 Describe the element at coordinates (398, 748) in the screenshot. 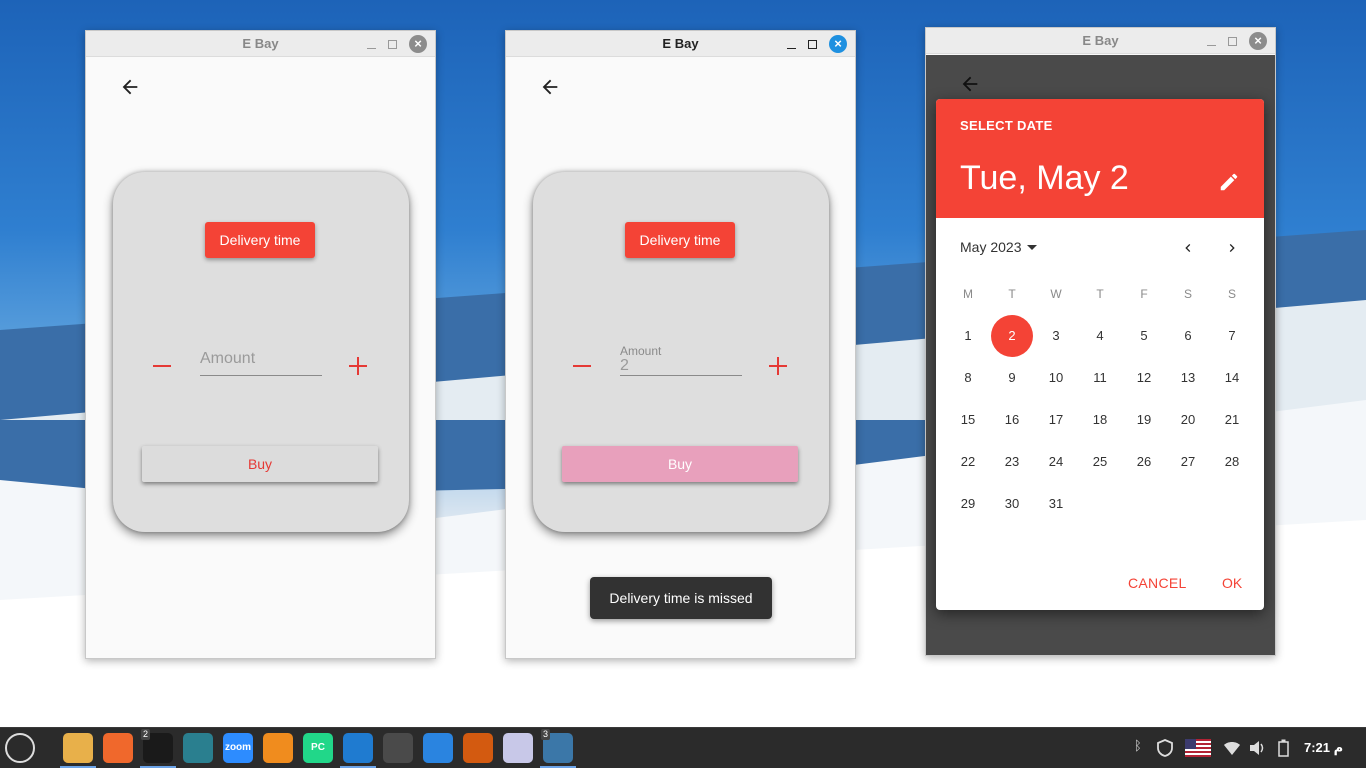

I see `sublime-icon` at that location.